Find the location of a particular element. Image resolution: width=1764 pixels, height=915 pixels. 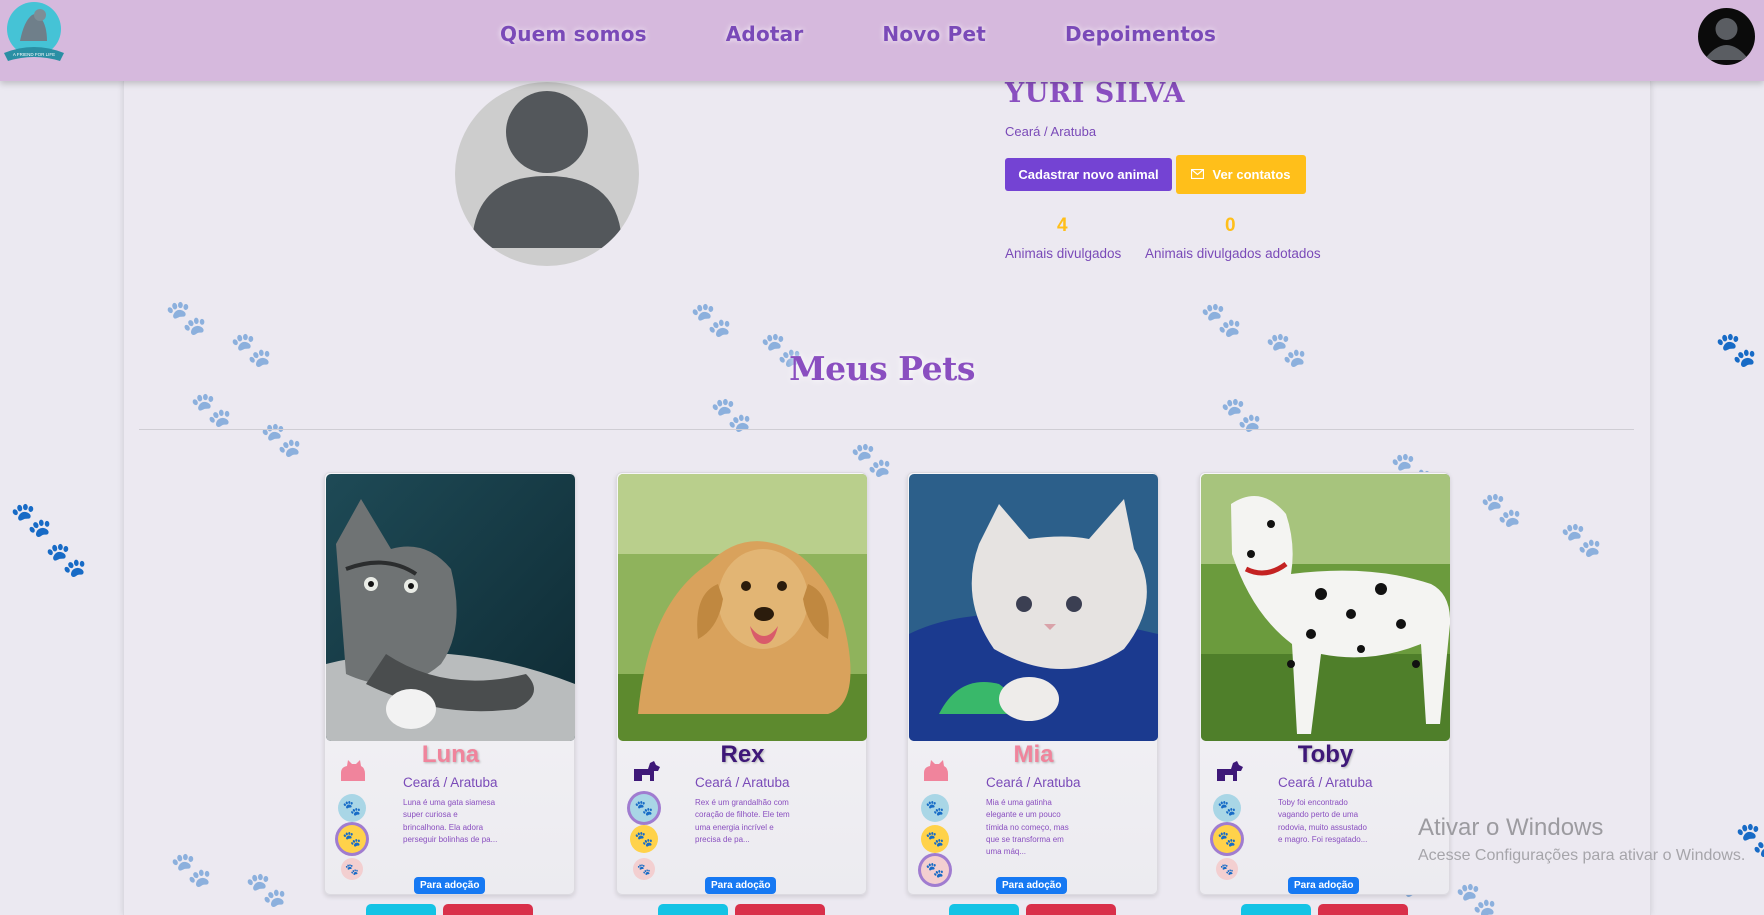

windows-watermark-title: Ativar o Windows is located at coordinates (1511, 827).